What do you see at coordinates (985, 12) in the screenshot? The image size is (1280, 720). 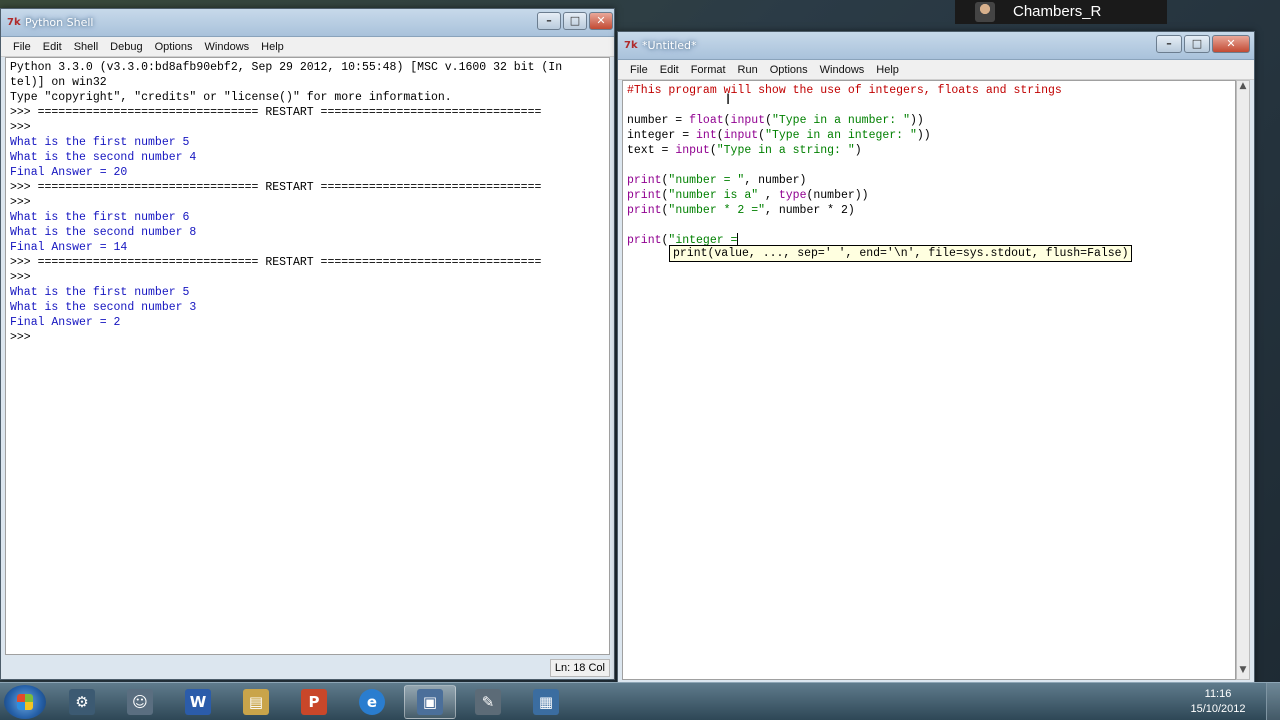 I see `avatar` at bounding box center [985, 12].